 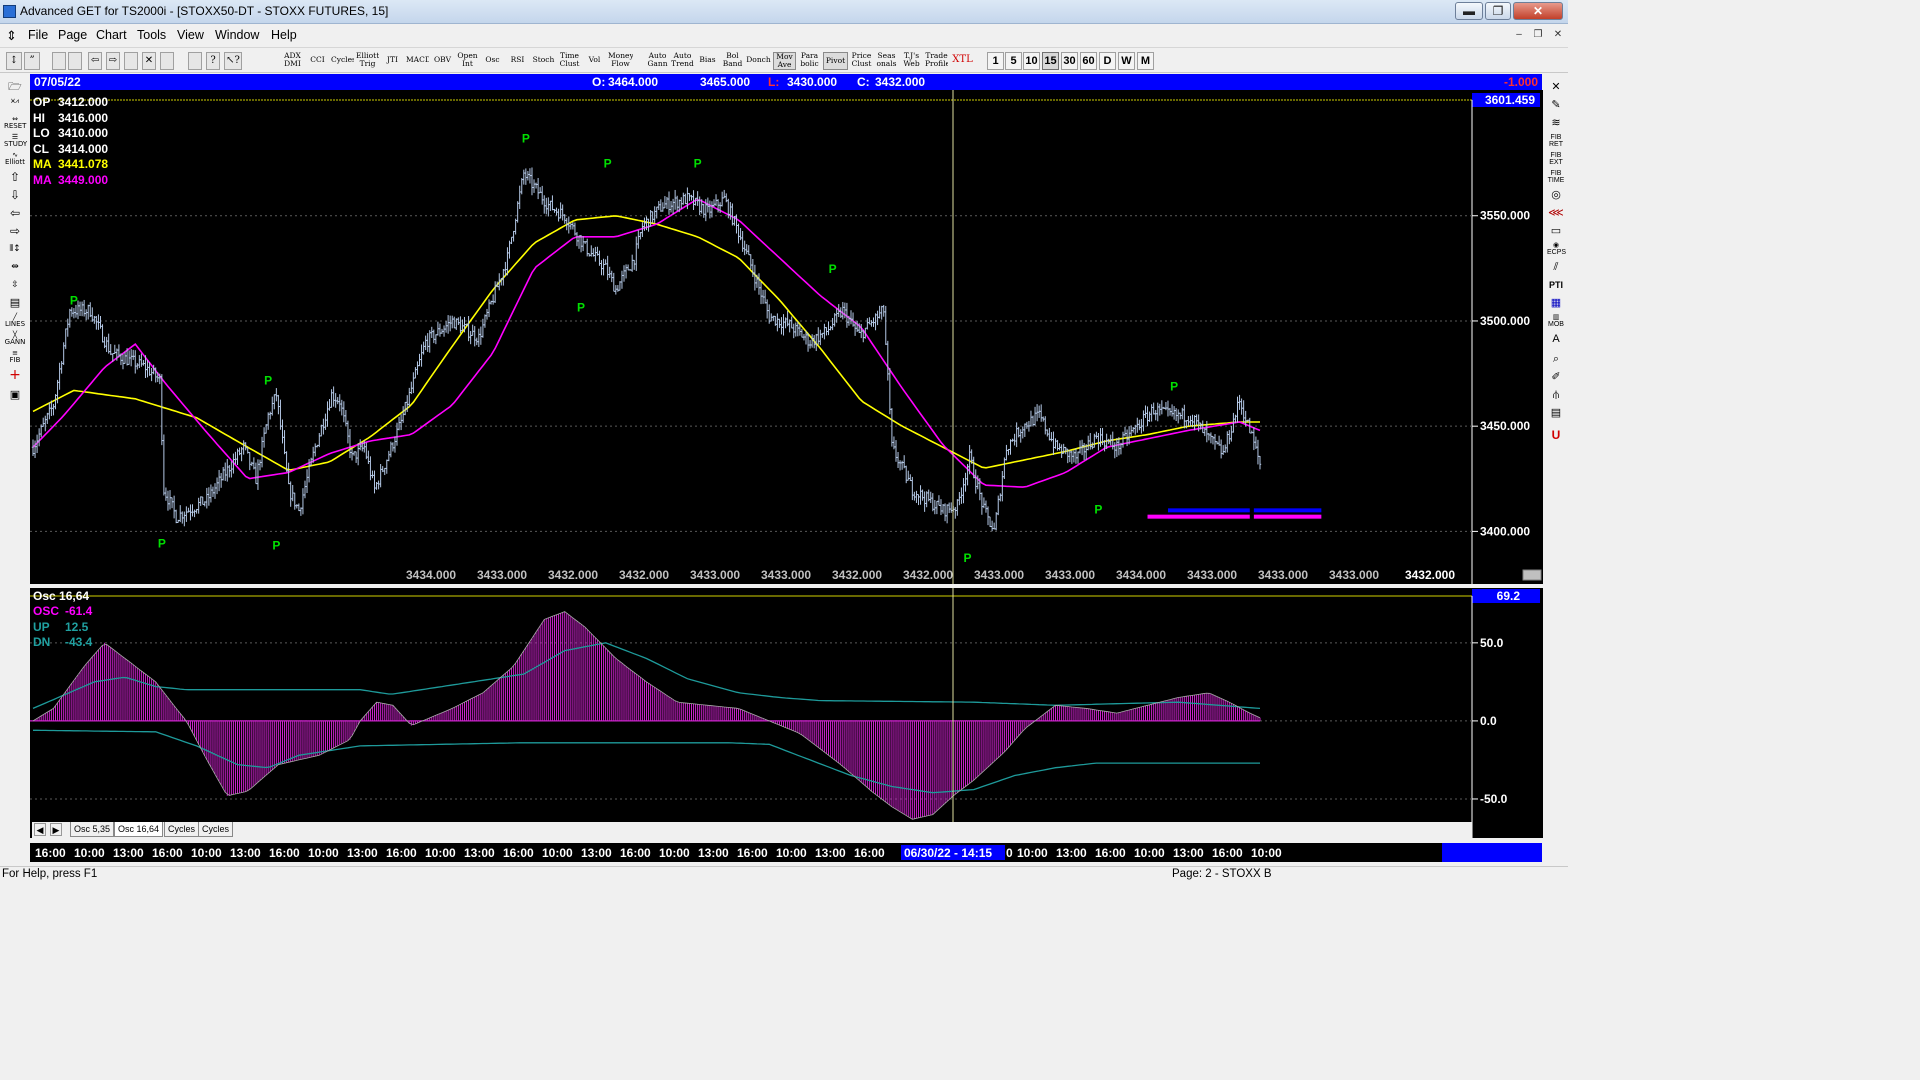 What do you see at coordinates (1430, 575) in the screenshot?
I see `price-last-value: 3432.000` at bounding box center [1430, 575].